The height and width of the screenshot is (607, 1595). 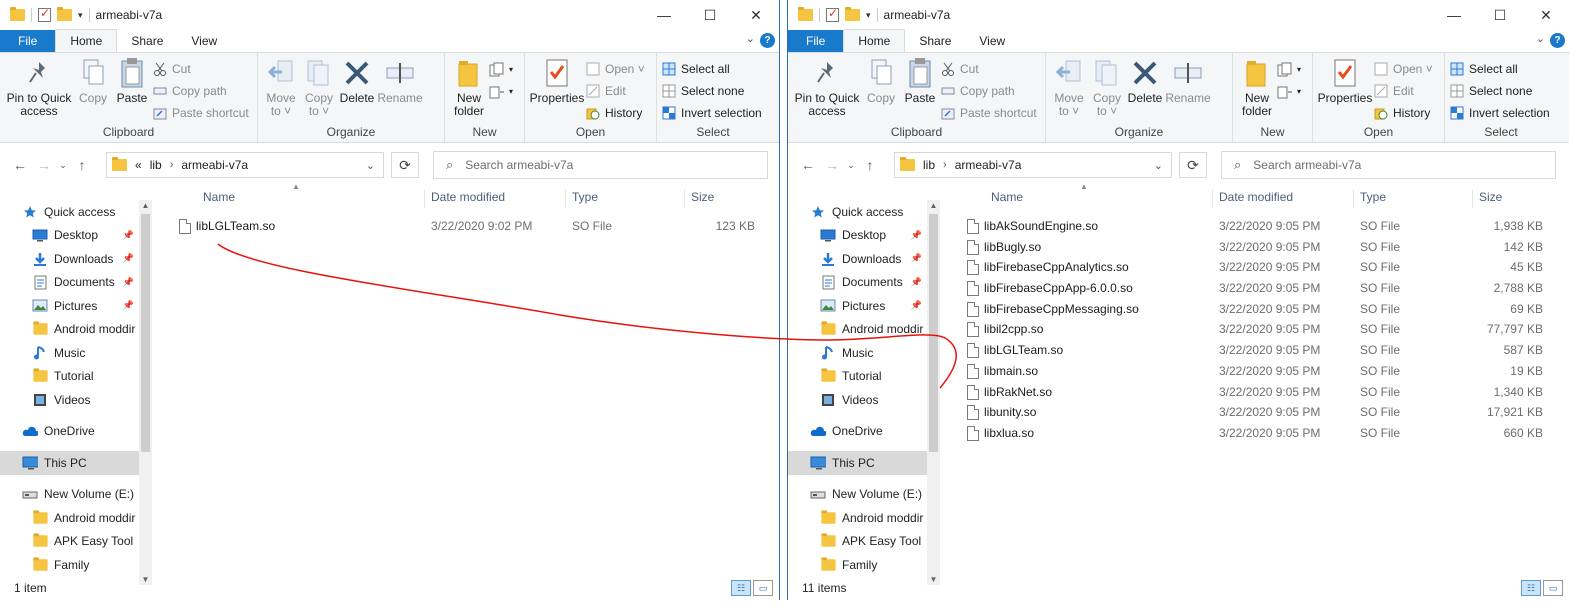 What do you see at coordinates (76, 306) in the screenshot?
I see `nav-item-pictures: Pictures 📌` at bounding box center [76, 306].